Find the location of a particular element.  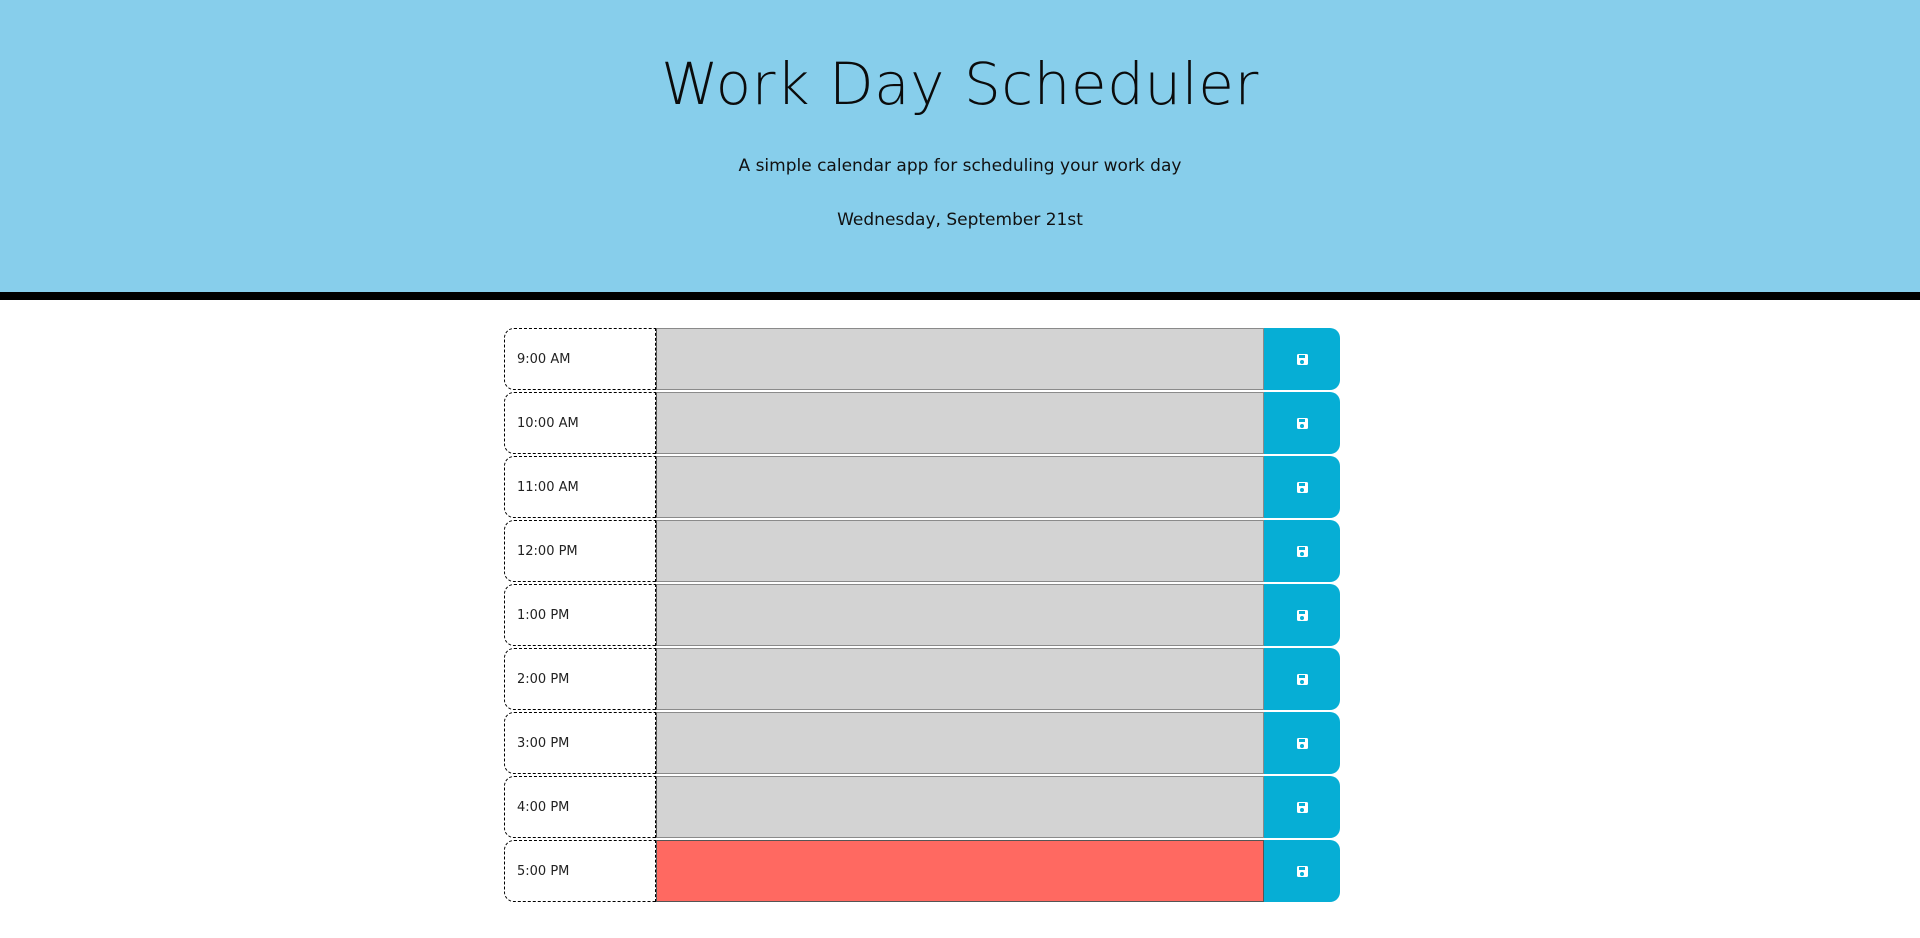

hour-label: 5:00 PM is located at coordinates (580, 871).